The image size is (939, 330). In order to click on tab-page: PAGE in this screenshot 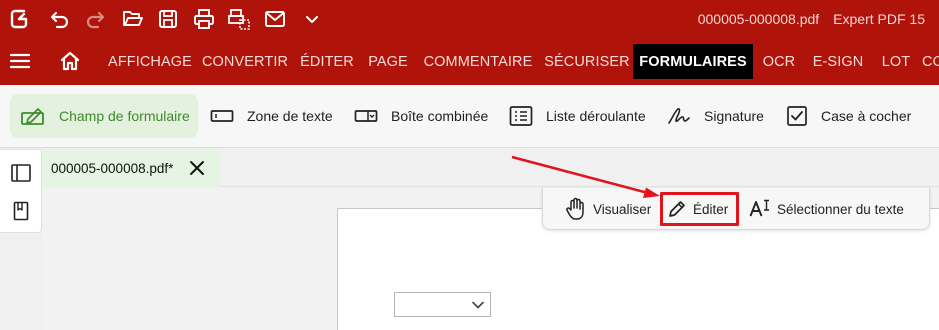, I will do `click(388, 61)`.